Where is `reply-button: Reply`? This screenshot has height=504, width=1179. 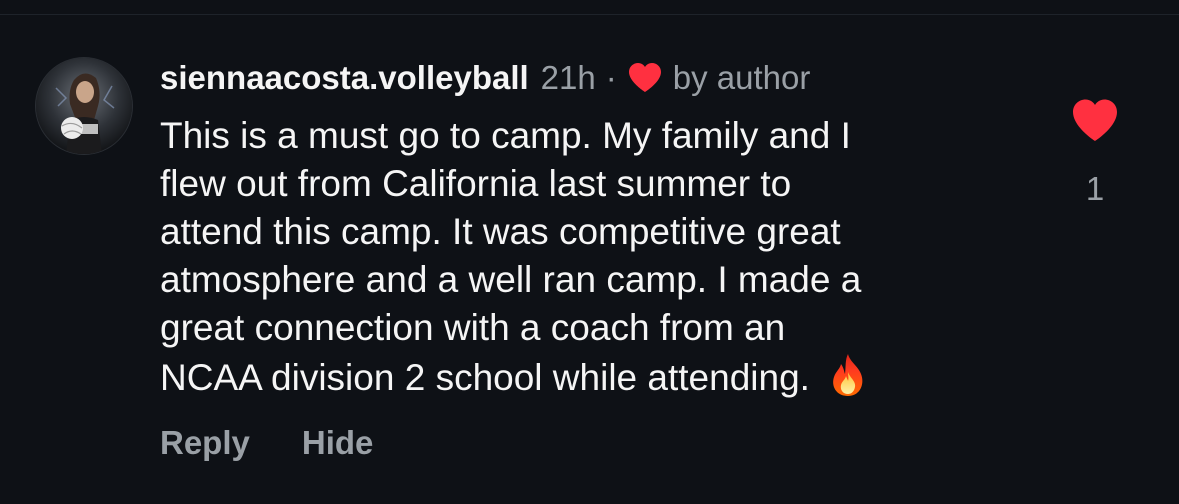
reply-button: Reply is located at coordinates (205, 443).